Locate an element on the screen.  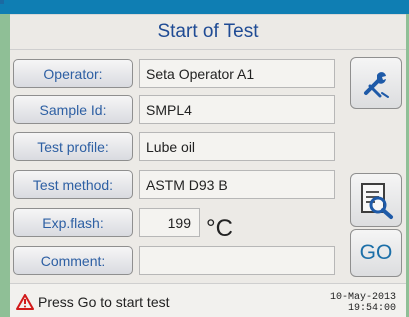
status-message: Press Go to start test is located at coordinates (104, 302).